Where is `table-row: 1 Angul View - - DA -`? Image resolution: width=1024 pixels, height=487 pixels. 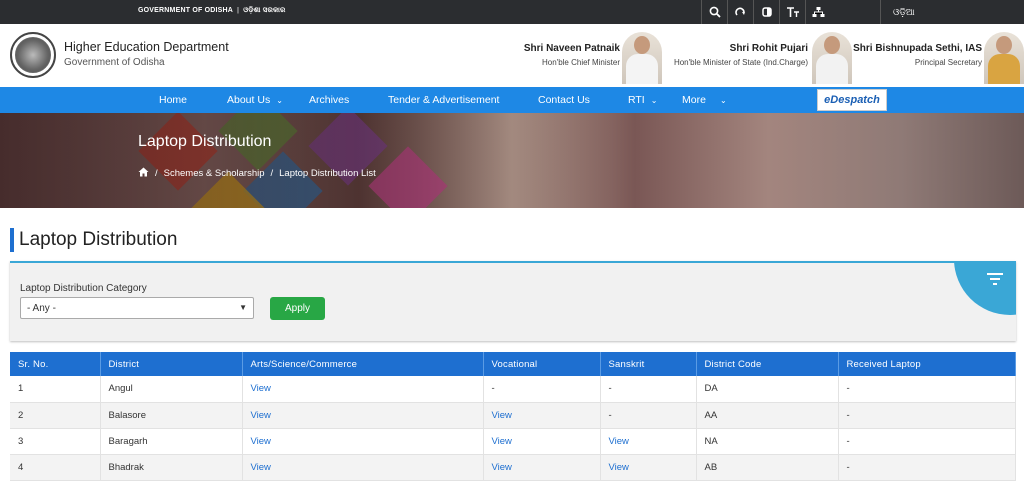
table-row: 1 Angul View - - DA - is located at coordinates (513, 389).